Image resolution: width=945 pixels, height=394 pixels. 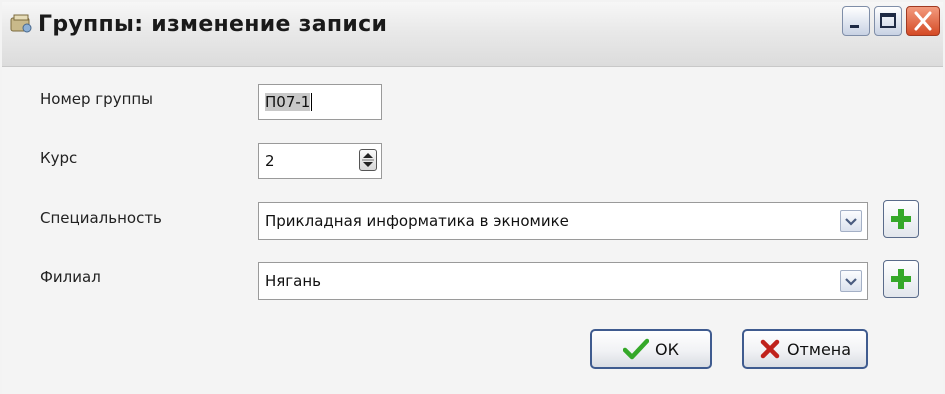 What do you see at coordinates (563, 281) in the screenshot?
I see `branch-select: Нягань` at bounding box center [563, 281].